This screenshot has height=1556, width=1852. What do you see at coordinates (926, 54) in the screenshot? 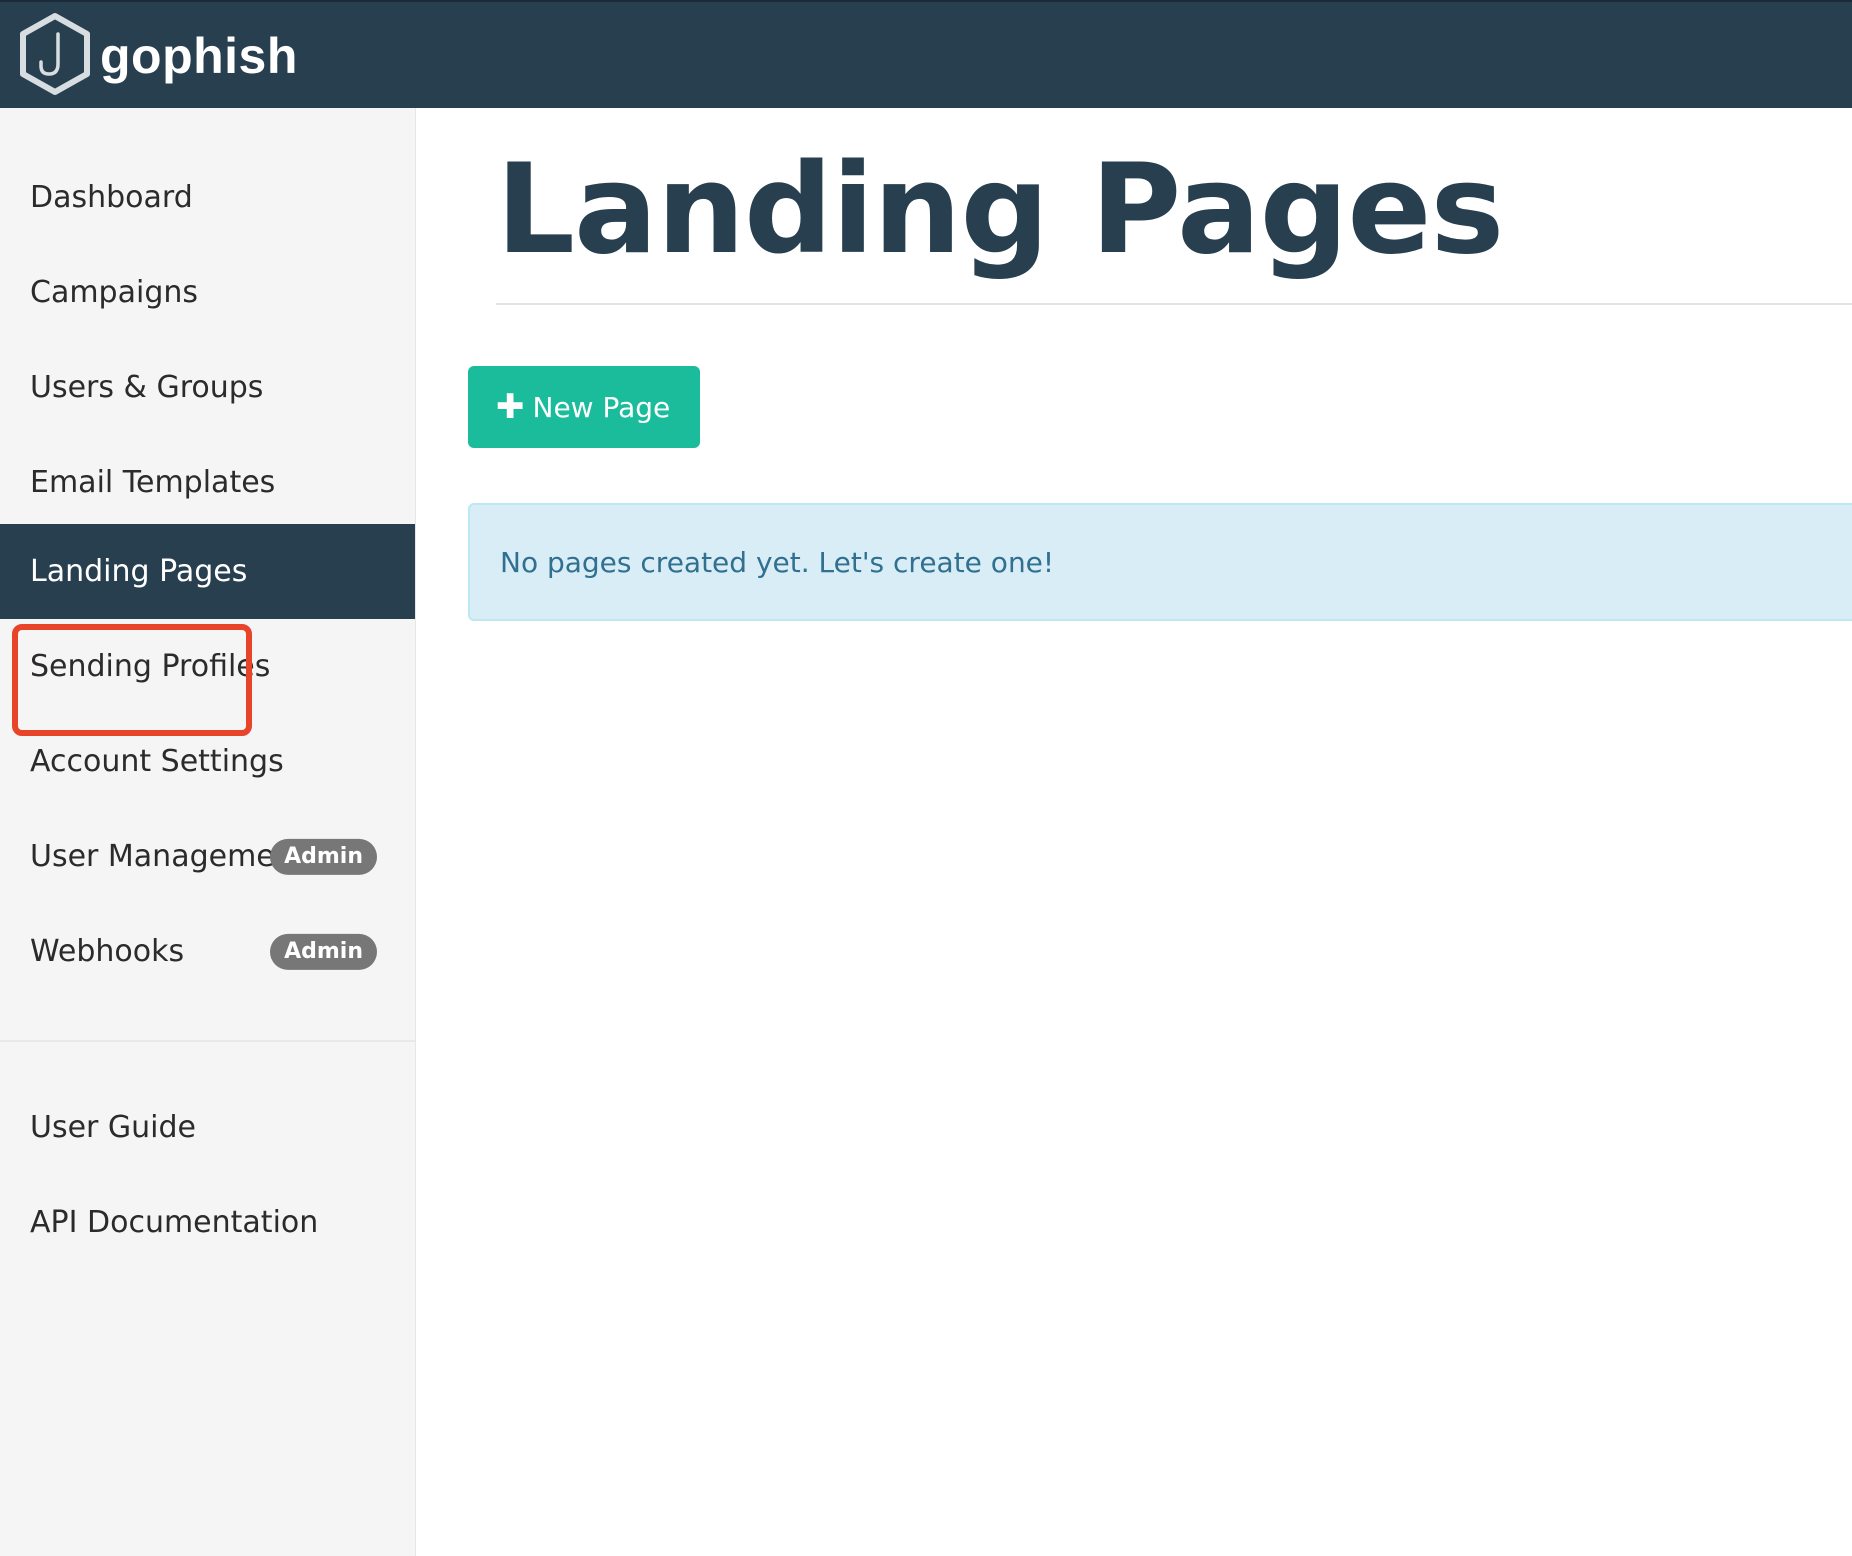
I see `top-navbar: gophish` at bounding box center [926, 54].